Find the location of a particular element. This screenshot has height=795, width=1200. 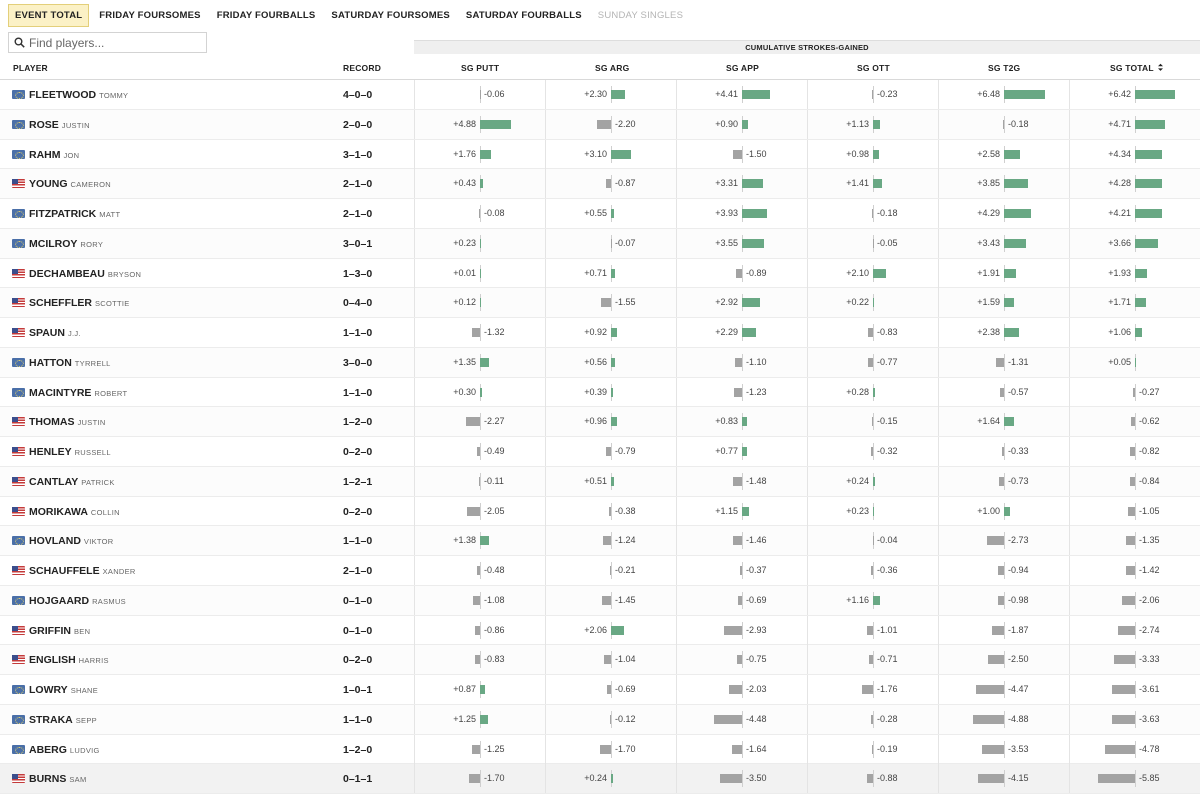

player-name: GRIFFIN BEN is located at coordinates (59, 631).